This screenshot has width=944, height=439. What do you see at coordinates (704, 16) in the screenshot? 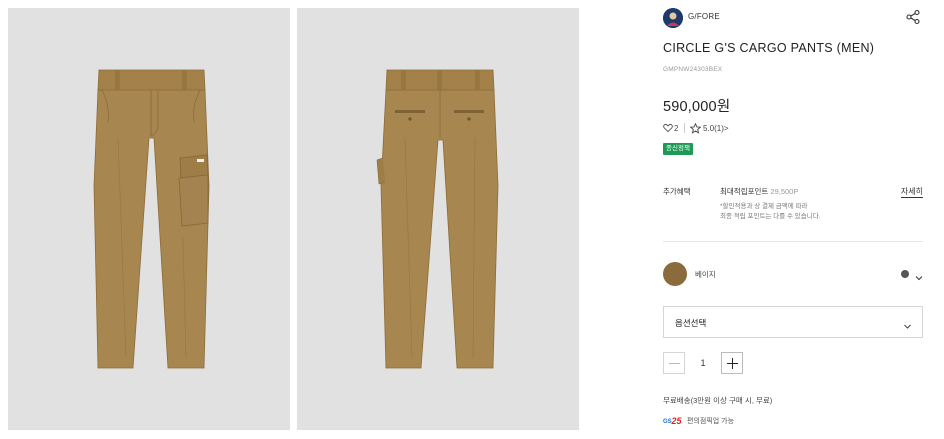
I see `brand-name: G/FORE` at bounding box center [704, 16].